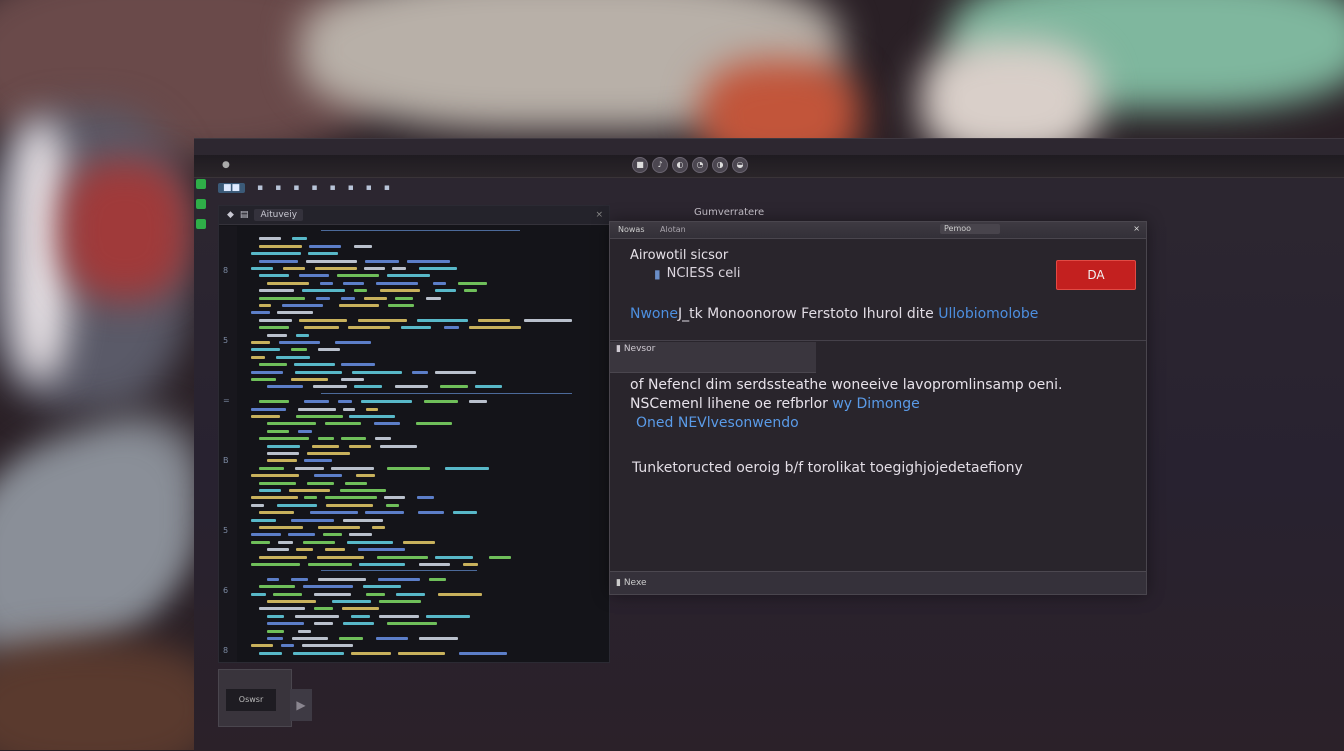 Image resolution: width=1344 pixels, height=751 pixels. I want to click on app-menu-icon: ●, so click(227, 165).